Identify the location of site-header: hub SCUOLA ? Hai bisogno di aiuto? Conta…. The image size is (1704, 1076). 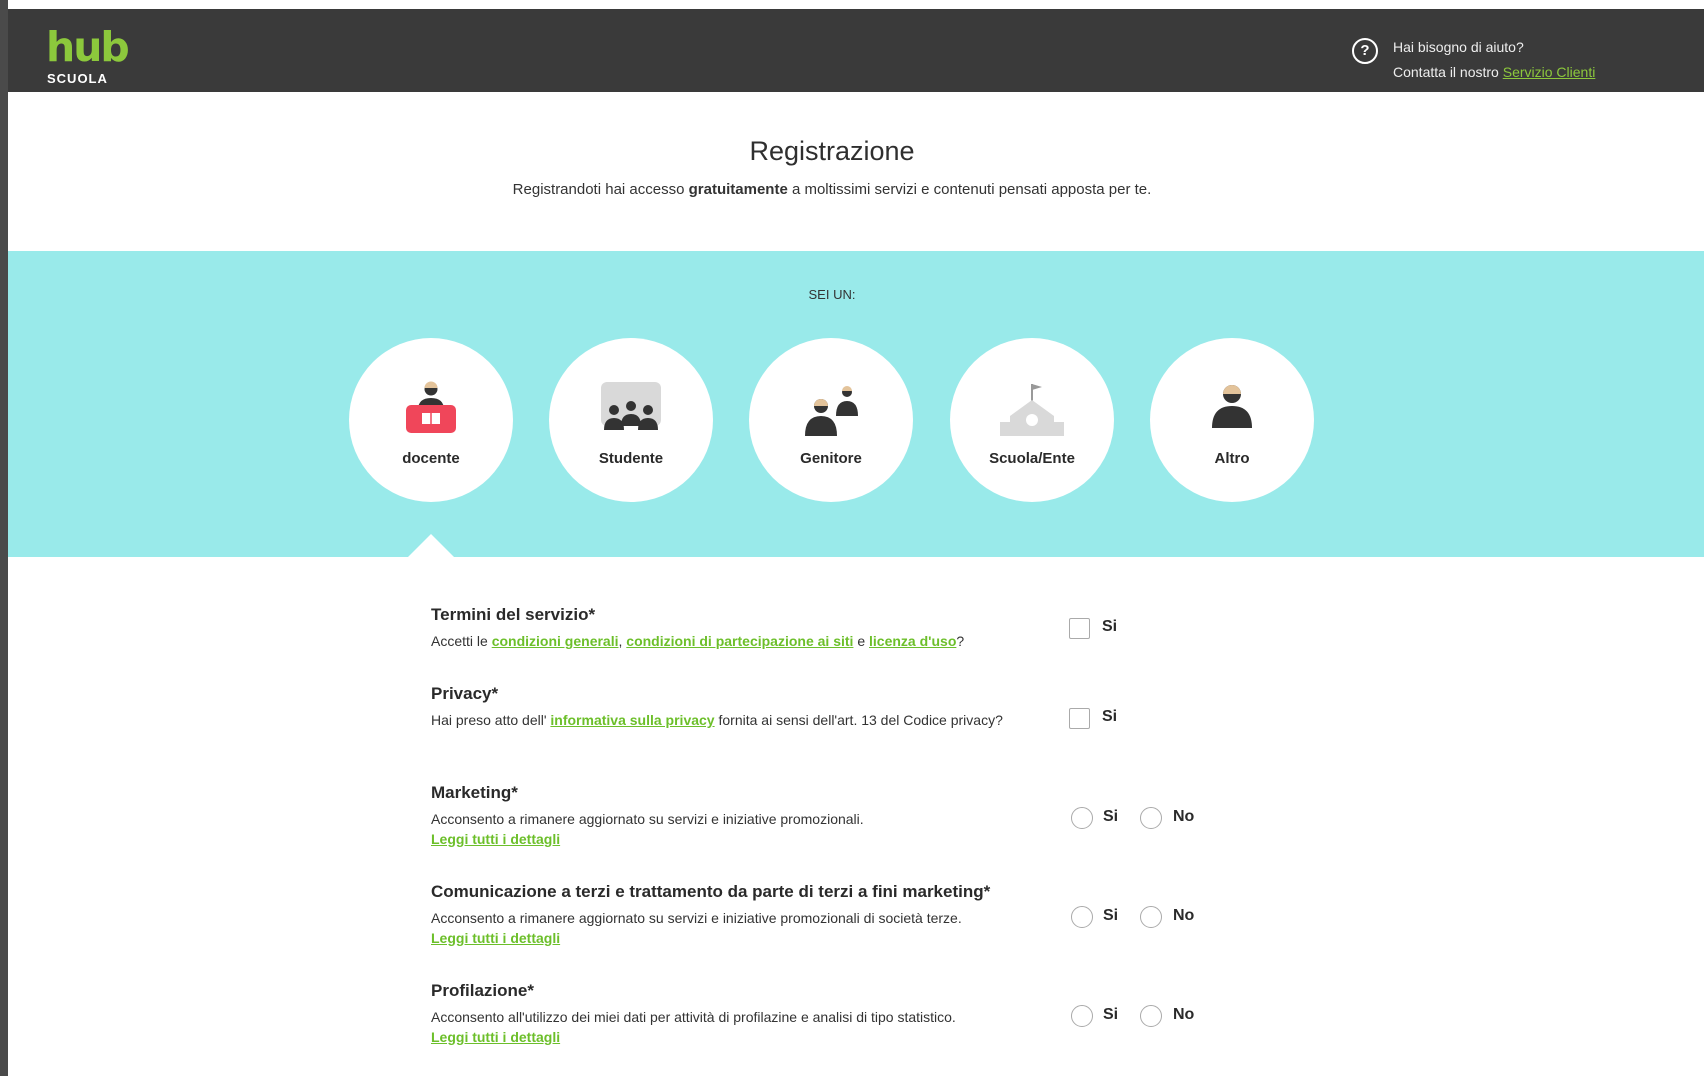
(856, 50).